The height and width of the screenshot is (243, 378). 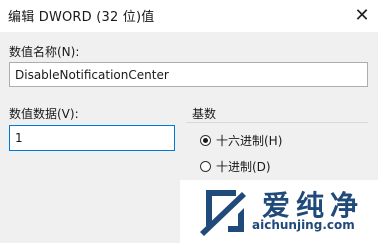 I want to click on radio-checked-icon, so click(x=205, y=140).